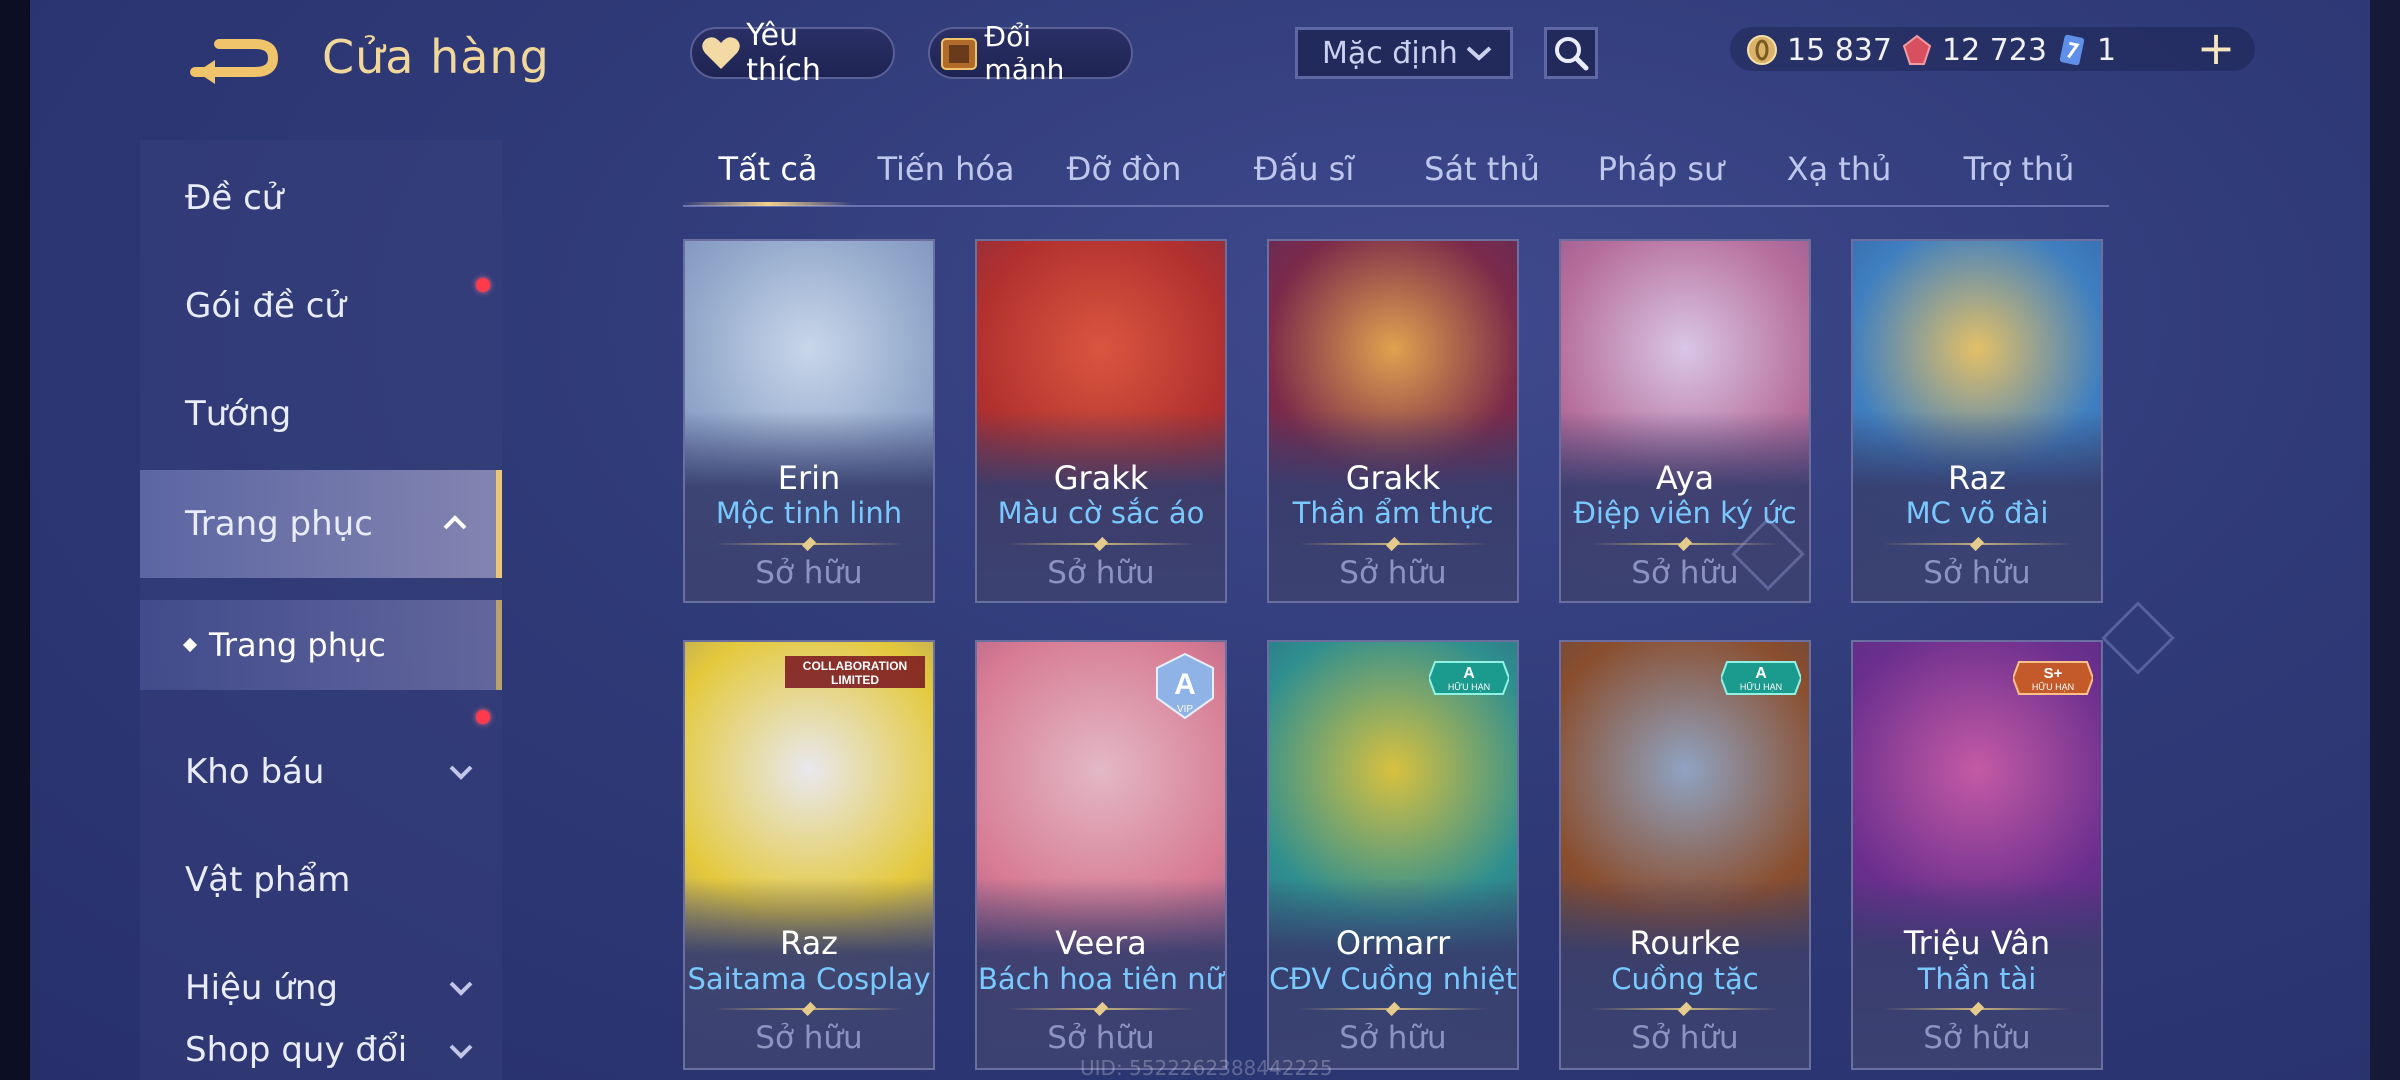 The image size is (2400, 1080). I want to click on skin-card: Raz MC võ đài Sở hữu, so click(1977, 421).